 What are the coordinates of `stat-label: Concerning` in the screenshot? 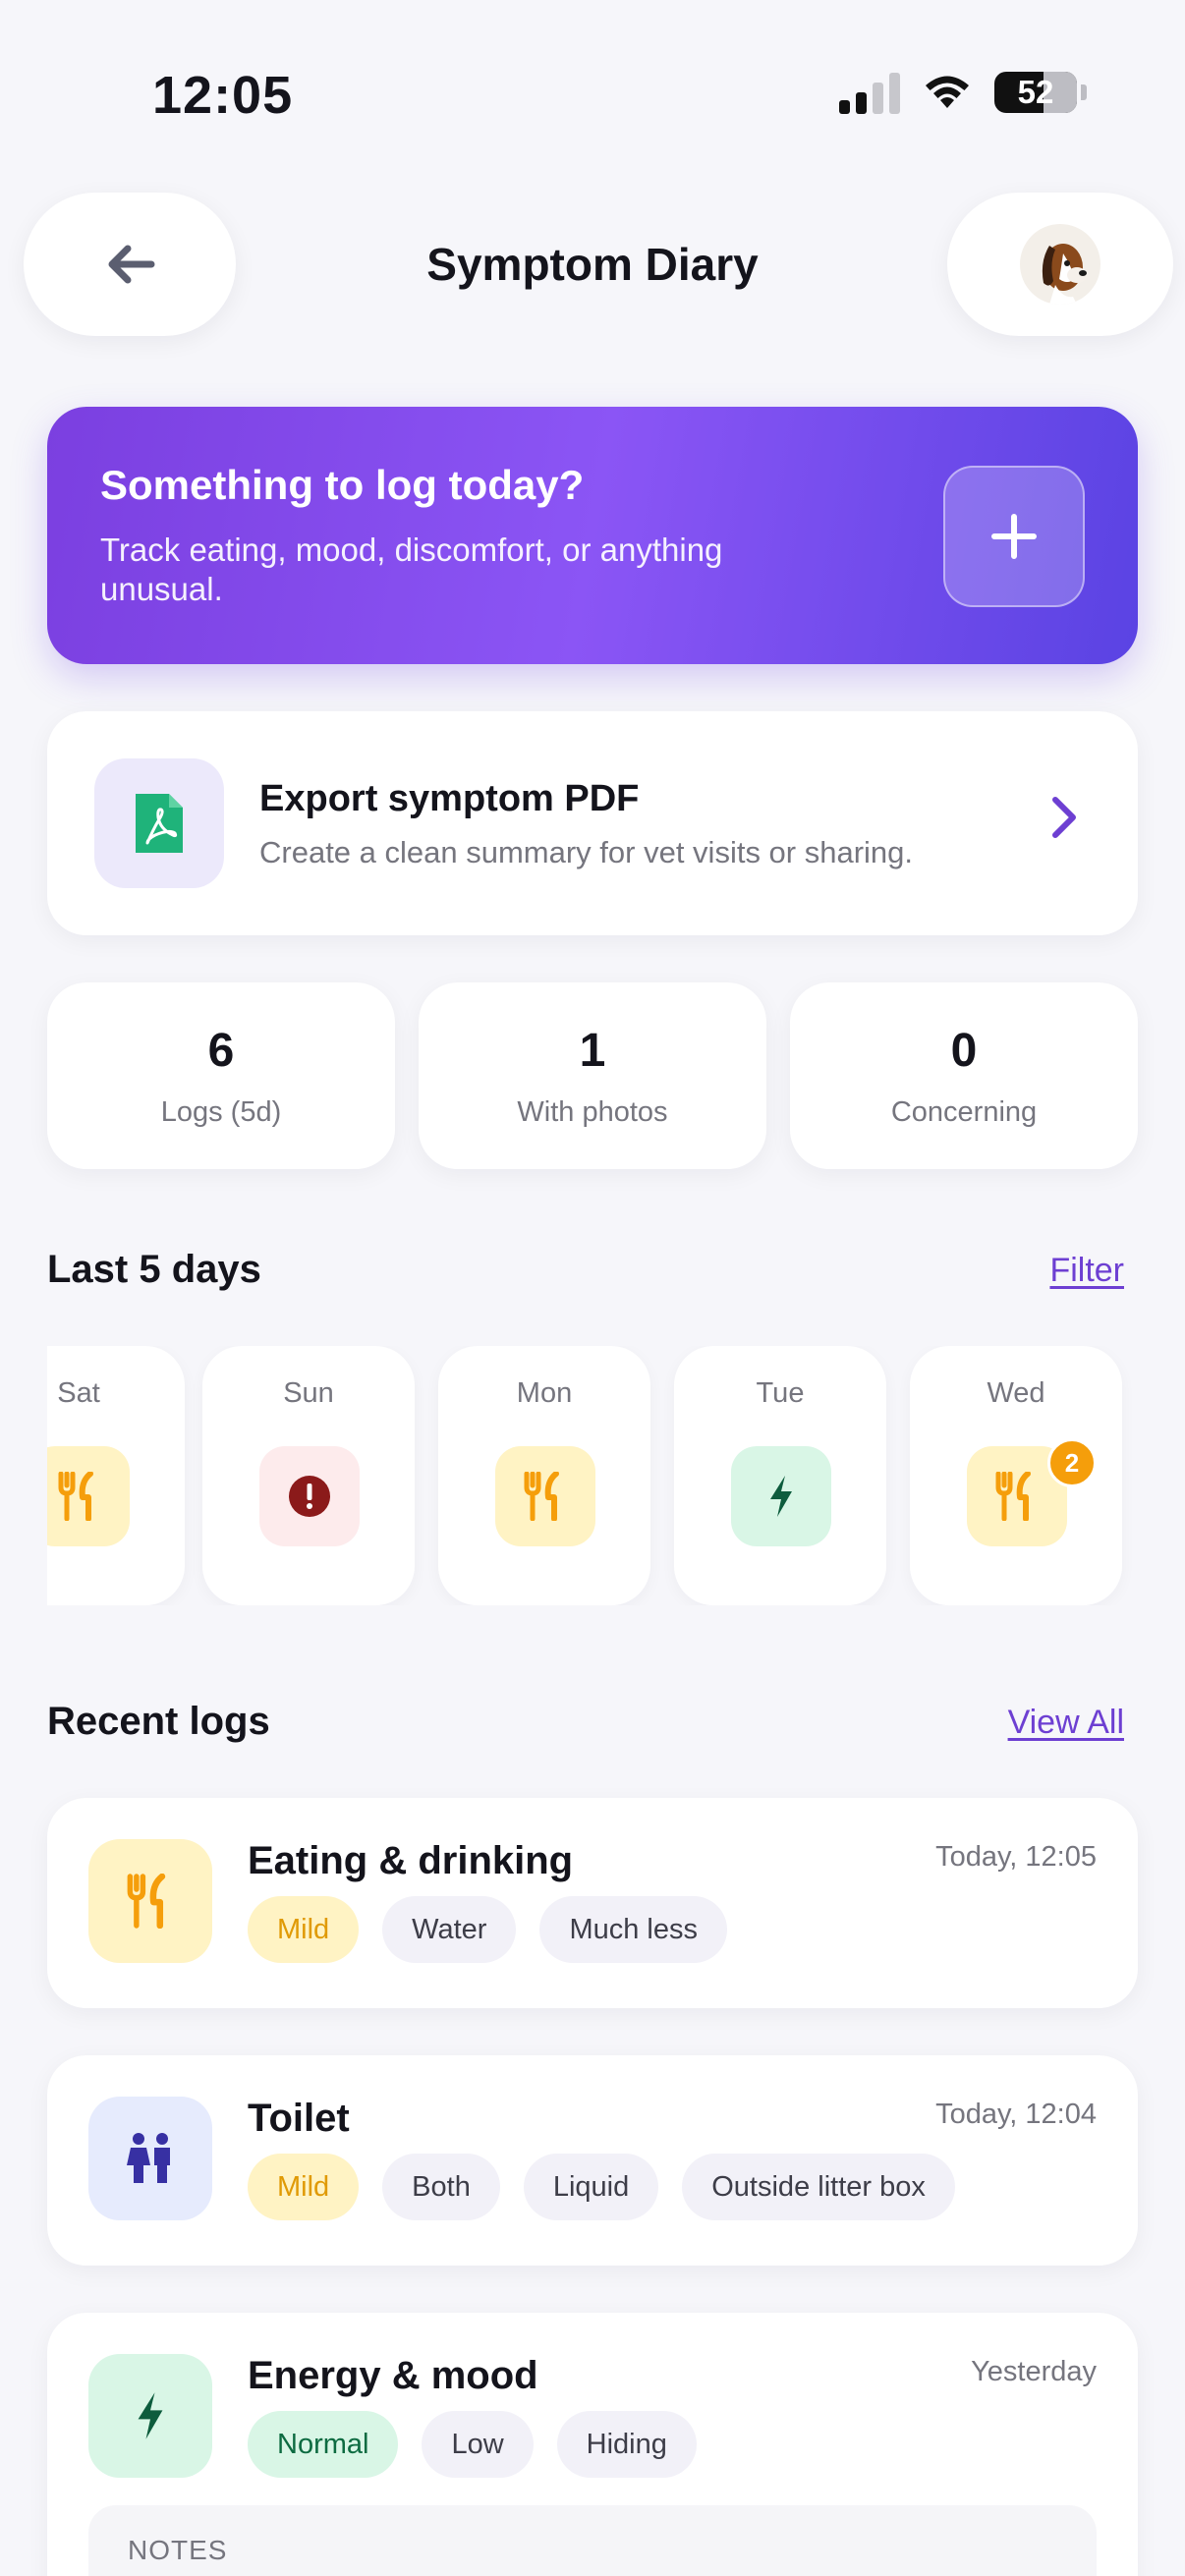 It's located at (964, 1112).